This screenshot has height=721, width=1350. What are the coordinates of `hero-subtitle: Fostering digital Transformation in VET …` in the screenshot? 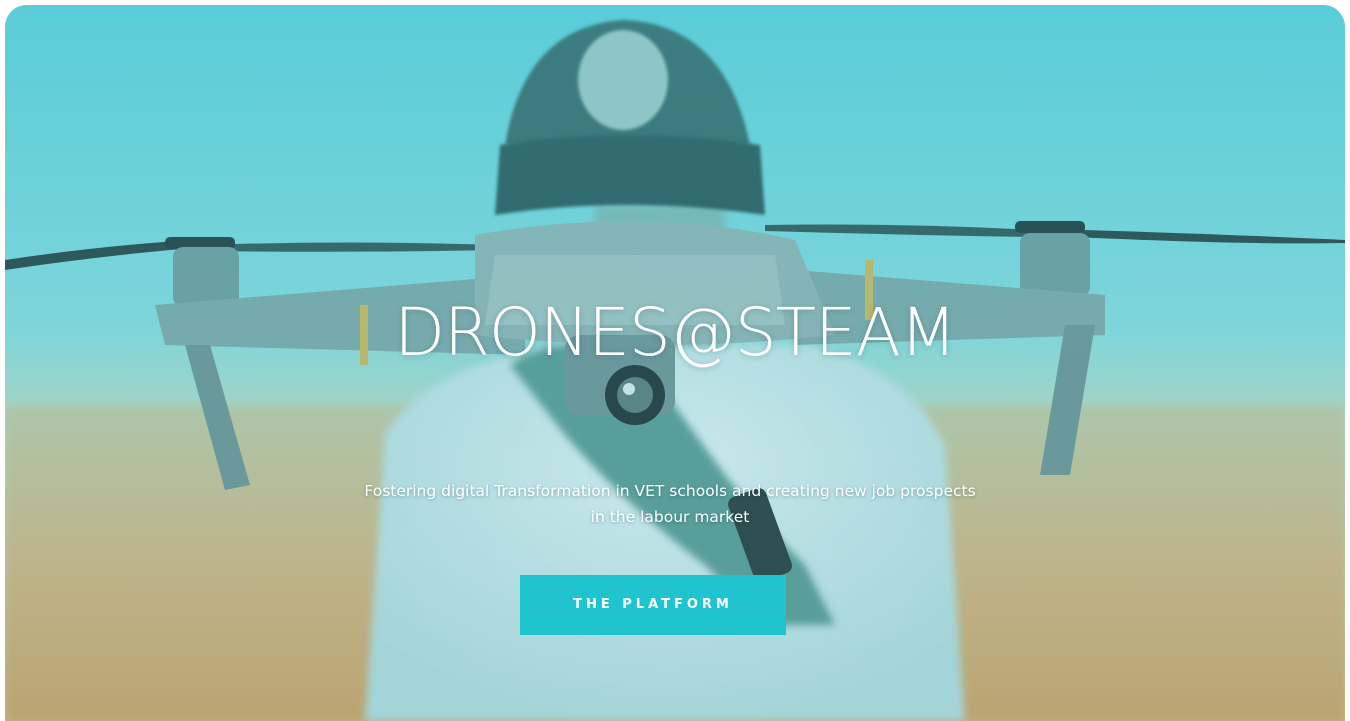 It's located at (670, 504).